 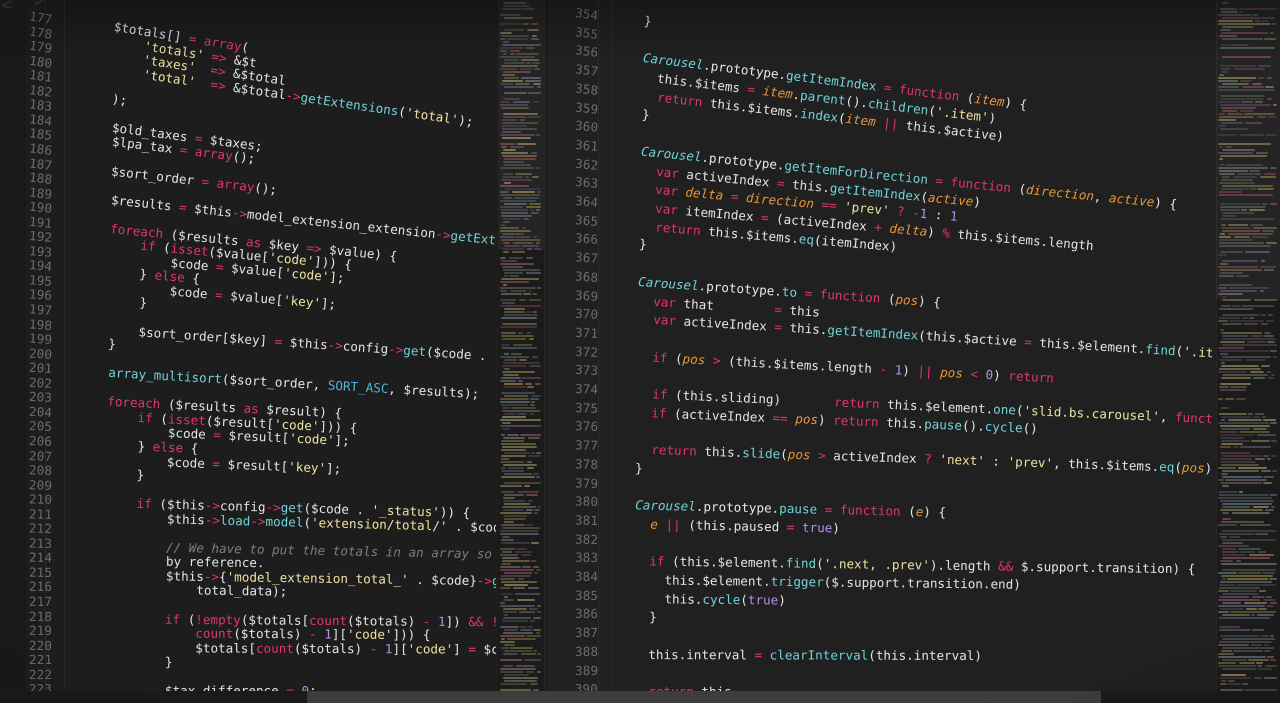 I want to click on minimap-left, so click(x=521, y=351).